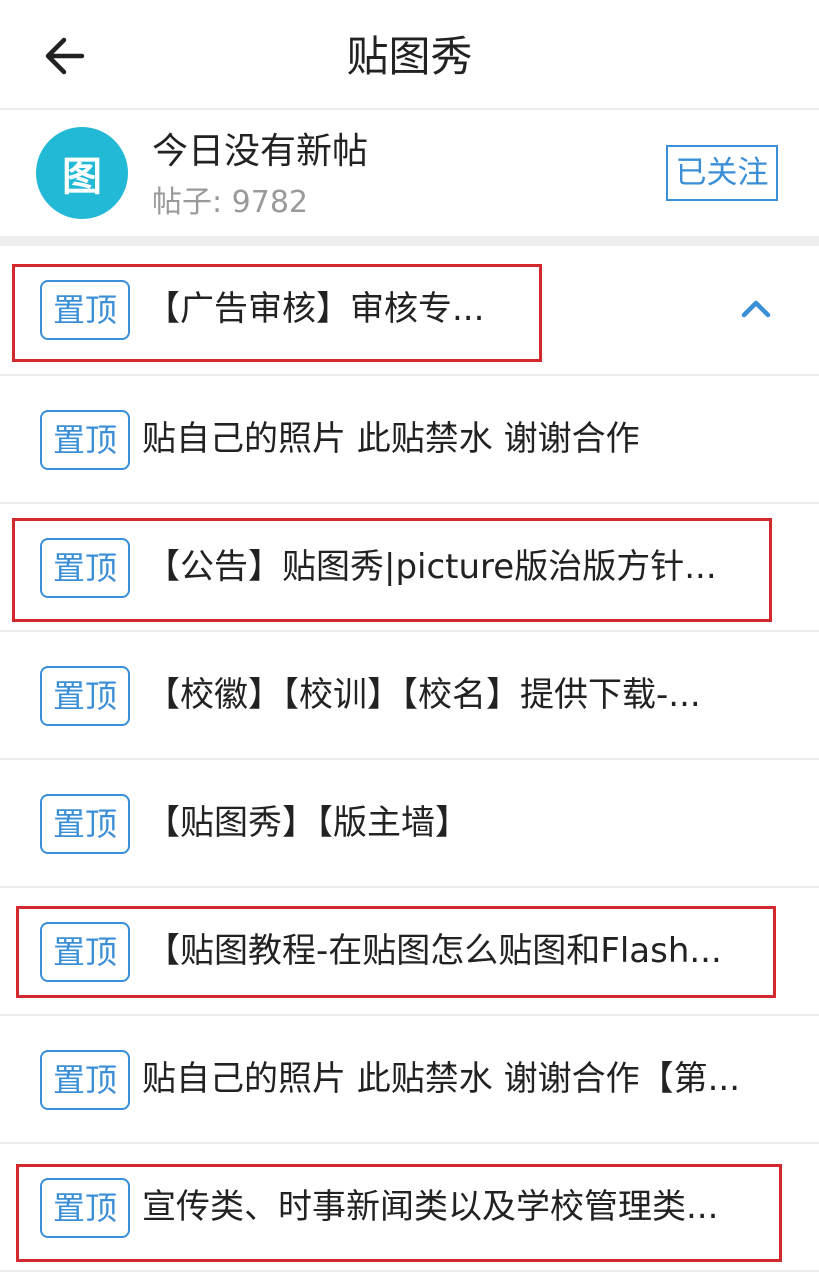 This screenshot has height=1280, width=819. I want to click on pinned-post-row: 置顶 【贴图秀】【版主墙】, so click(409, 824).